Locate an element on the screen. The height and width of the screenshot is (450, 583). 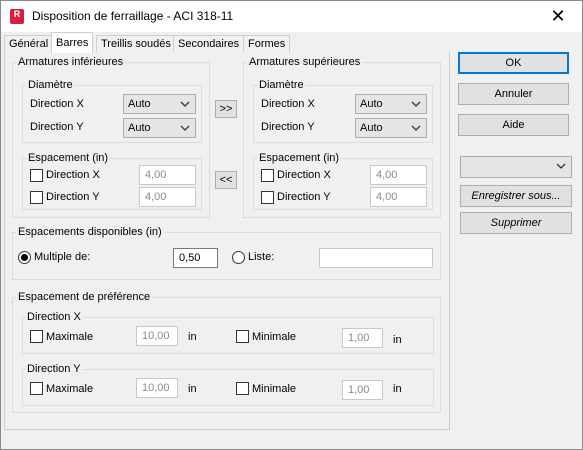
bottom-diameter-y-select: Auto is located at coordinates (159, 128).